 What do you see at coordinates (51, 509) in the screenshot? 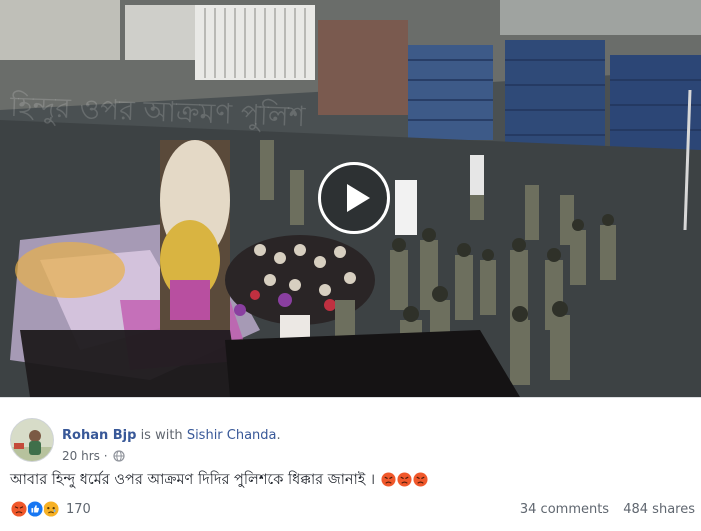
I see `sad-reaction-icon` at bounding box center [51, 509].